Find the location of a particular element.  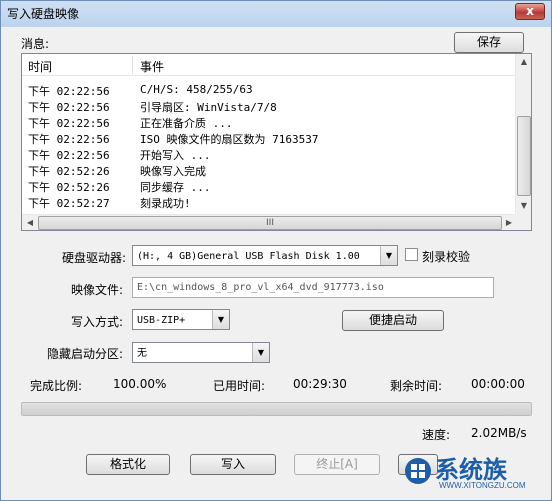

windows-logo-icon is located at coordinates (418, 471).